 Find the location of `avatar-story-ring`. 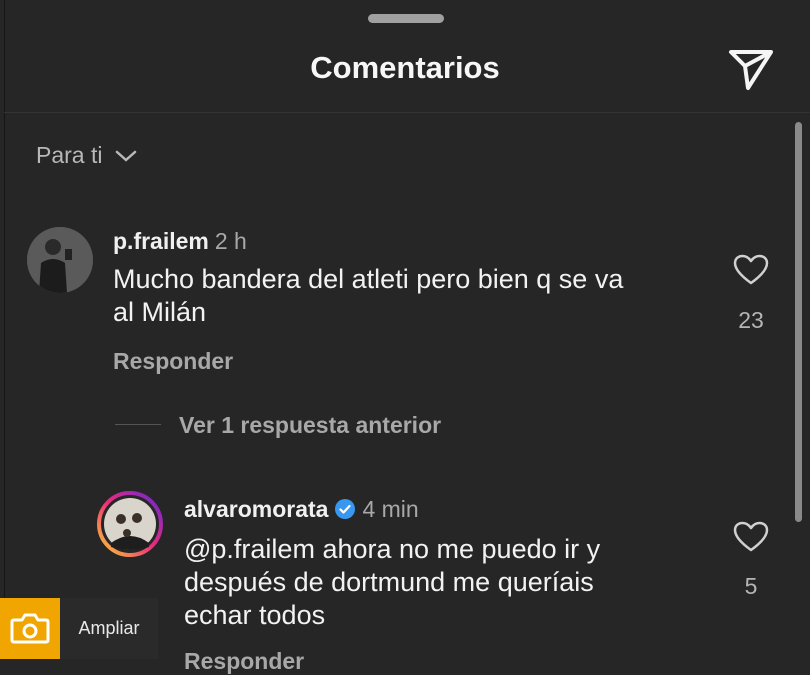

avatar-story-ring is located at coordinates (130, 524).